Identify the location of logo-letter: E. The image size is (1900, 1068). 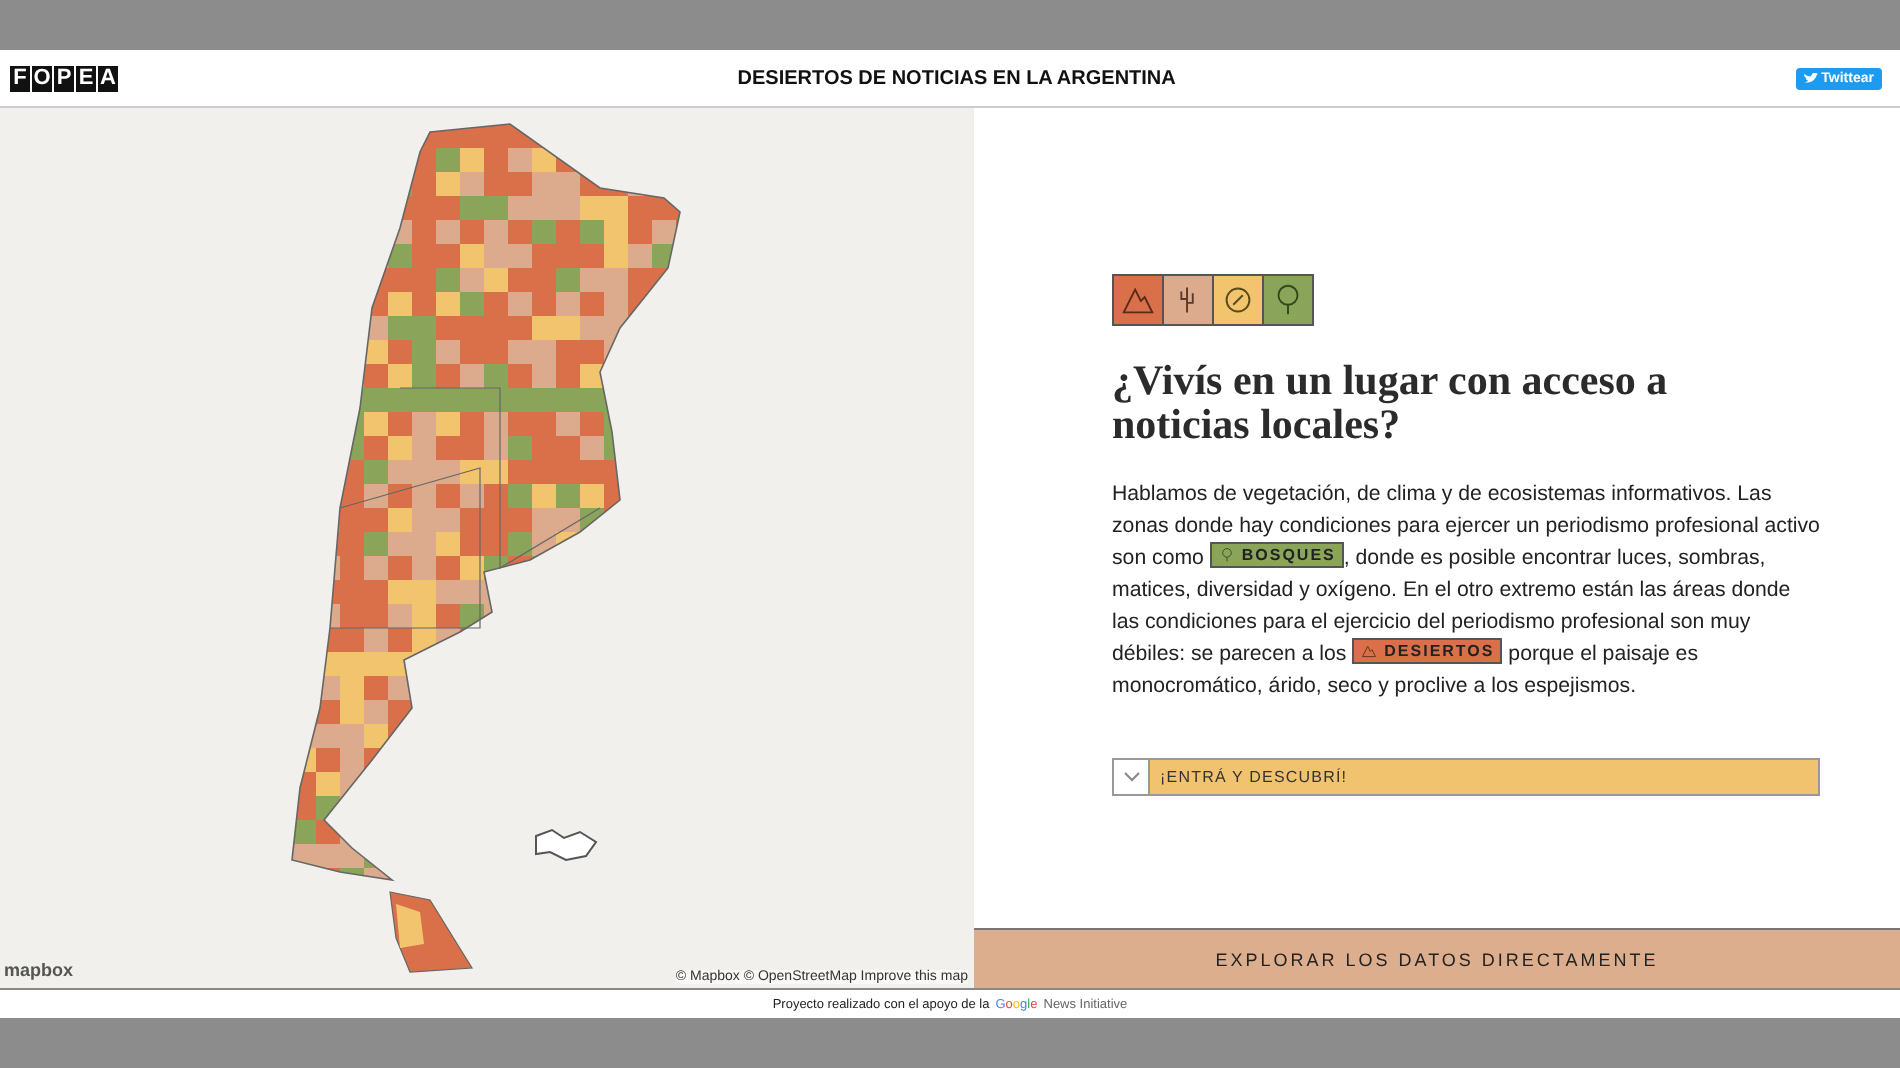
(86, 78).